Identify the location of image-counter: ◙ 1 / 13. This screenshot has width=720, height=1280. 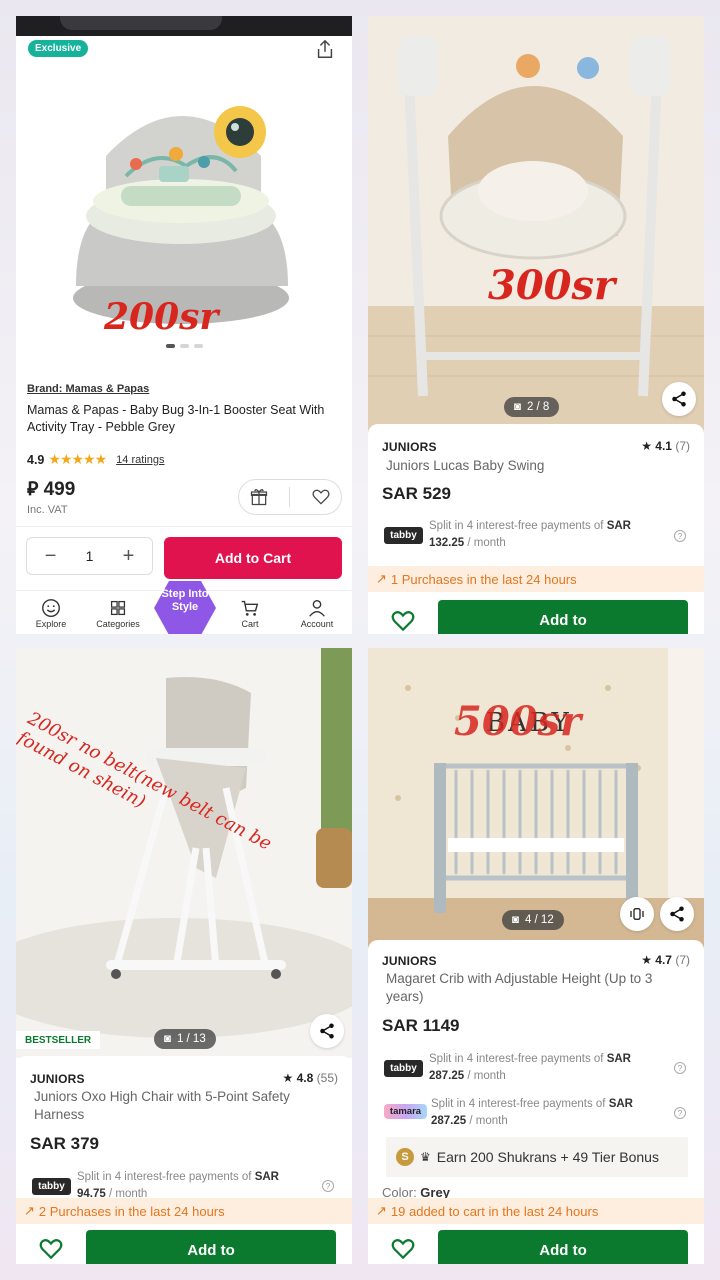
(185, 1039).